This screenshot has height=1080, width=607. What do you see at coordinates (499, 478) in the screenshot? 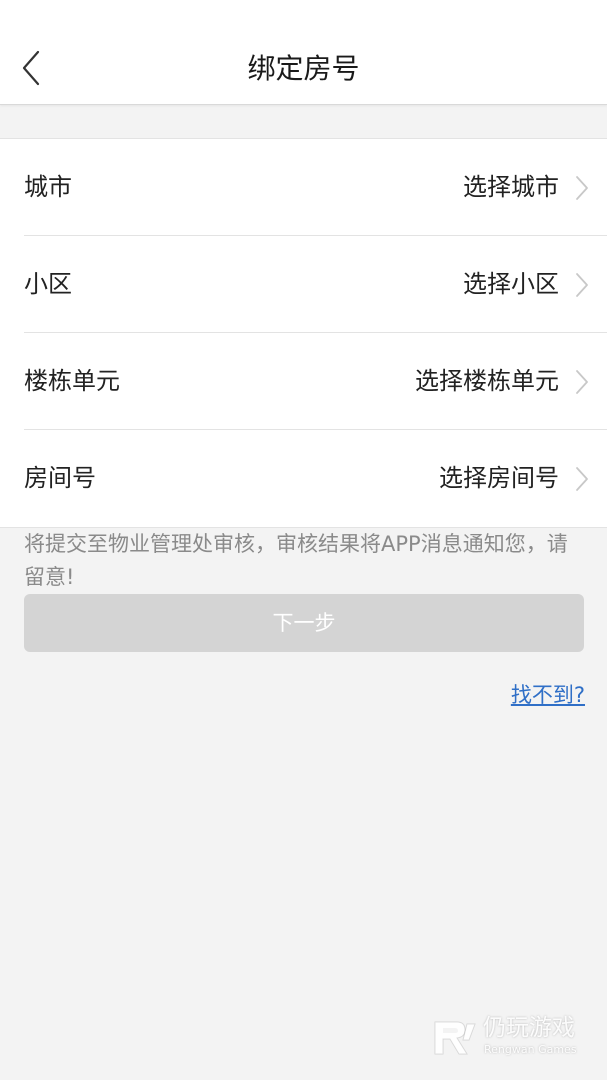
I see `room-number-select-value: 选择房间号` at bounding box center [499, 478].